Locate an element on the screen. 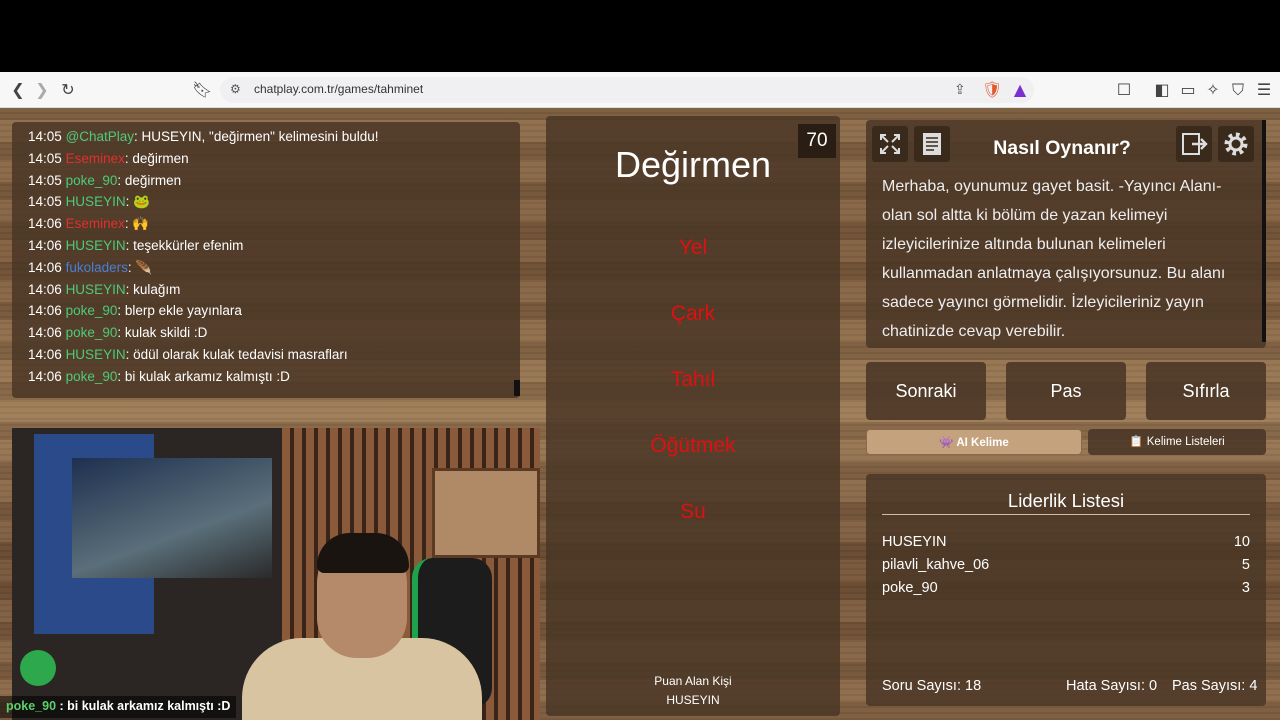  forbidden-word: Öğütmek is located at coordinates (693, 445).